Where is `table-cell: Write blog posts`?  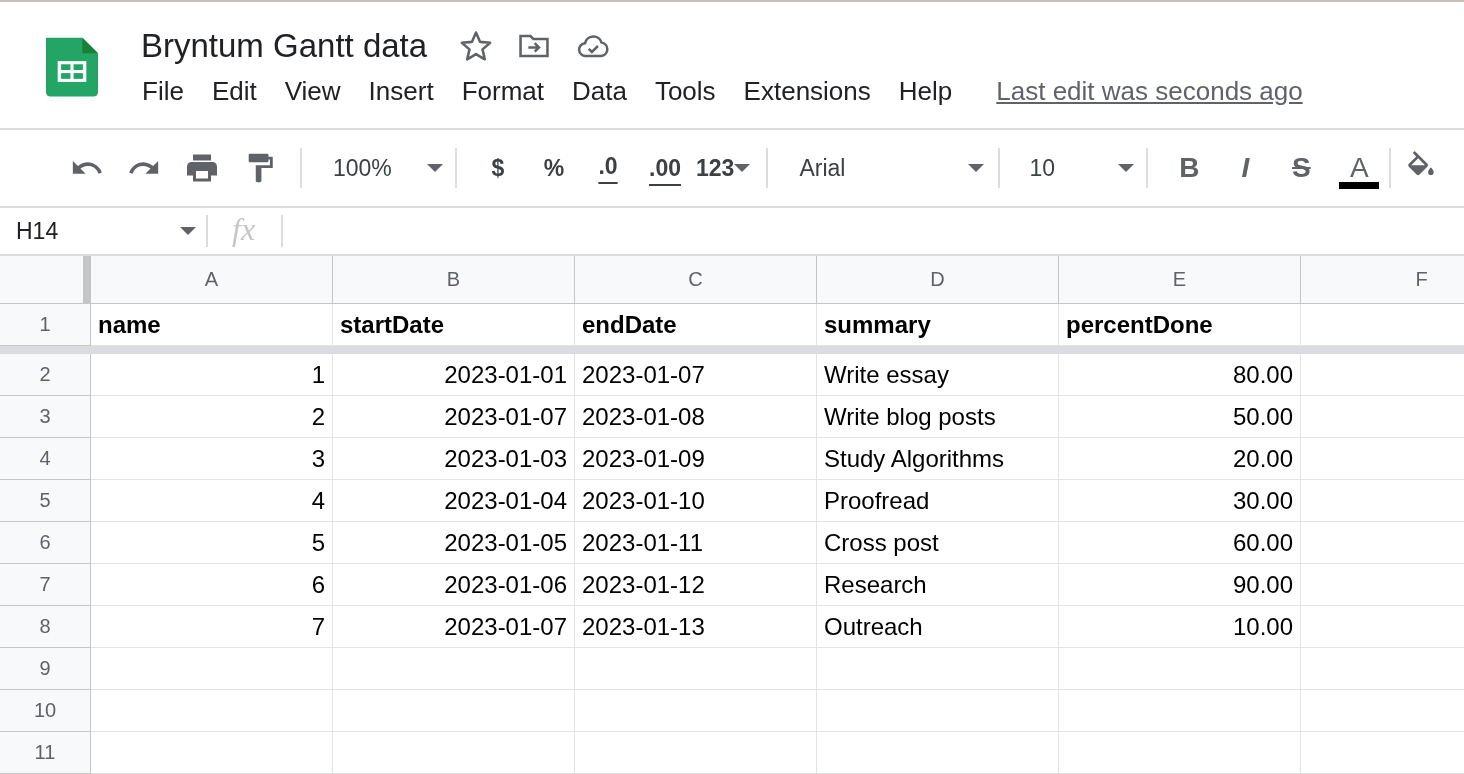 table-cell: Write blog posts is located at coordinates (938, 417).